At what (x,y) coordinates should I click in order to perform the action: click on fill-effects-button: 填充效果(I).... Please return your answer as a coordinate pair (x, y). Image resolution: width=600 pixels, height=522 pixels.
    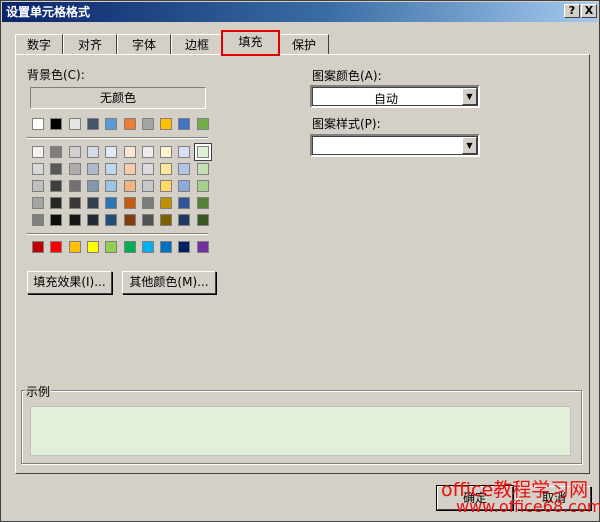
    Looking at the image, I should click on (69, 282).